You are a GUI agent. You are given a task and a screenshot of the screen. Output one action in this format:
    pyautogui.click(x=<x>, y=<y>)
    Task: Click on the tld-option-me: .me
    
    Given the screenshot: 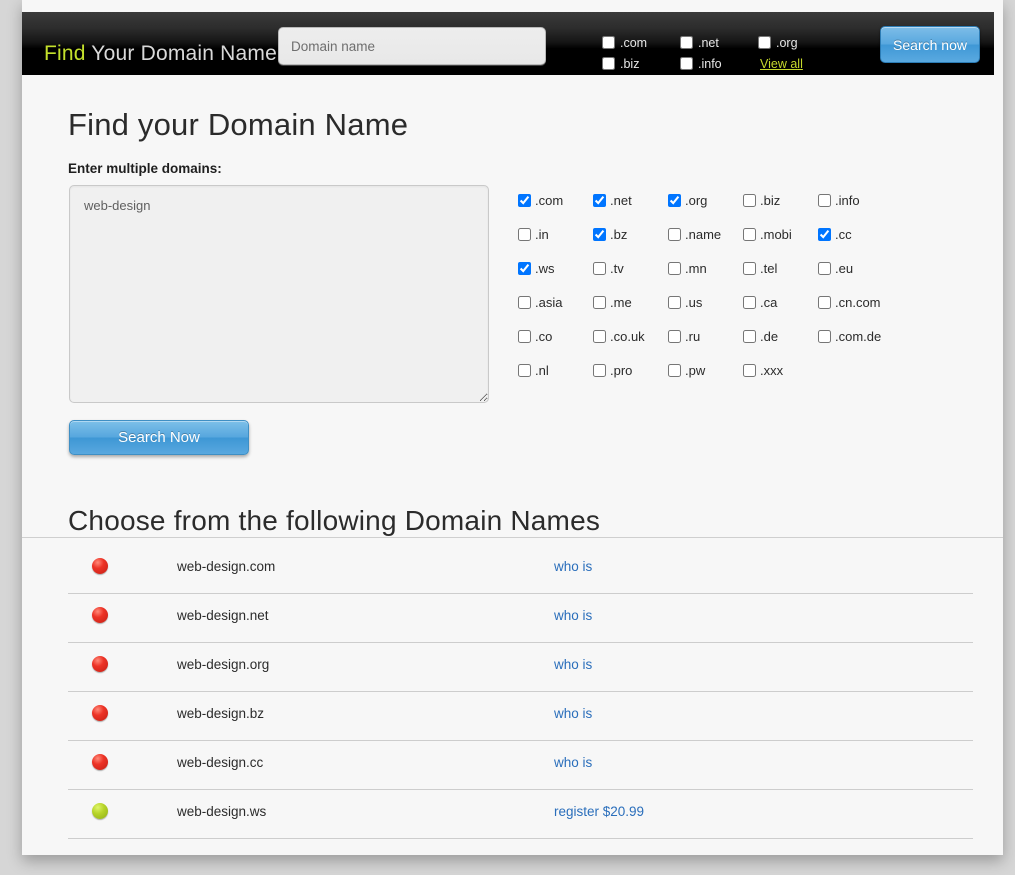 What is the action you would take?
    pyautogui.click(x=630, y=302)
    